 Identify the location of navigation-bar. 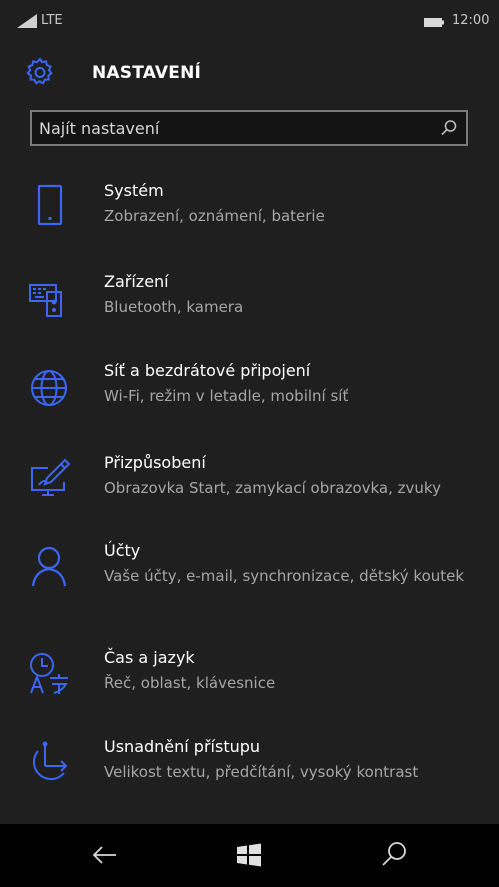
(249, 855).